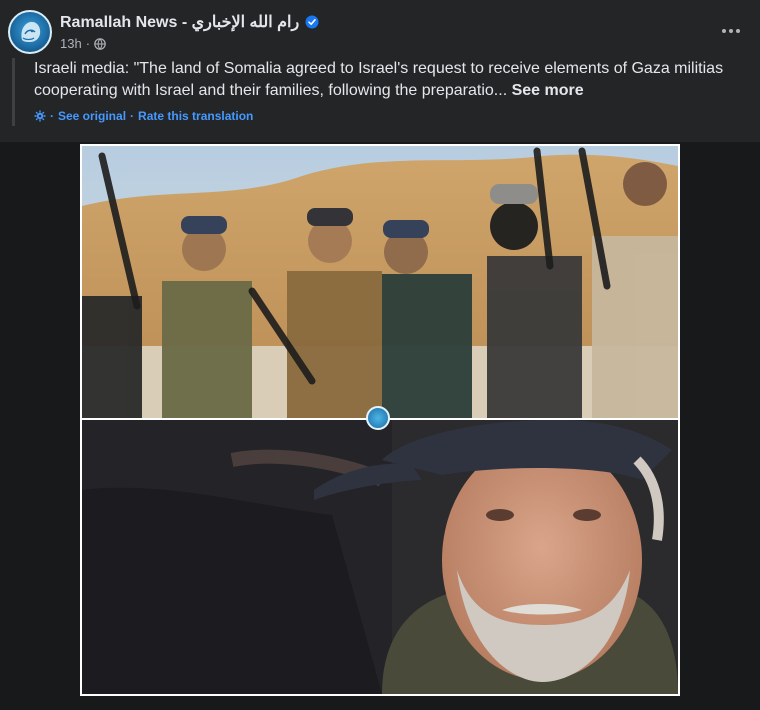 This screenshot has height=710, width=760. I want to click on globe-icon, so click(100, 43).